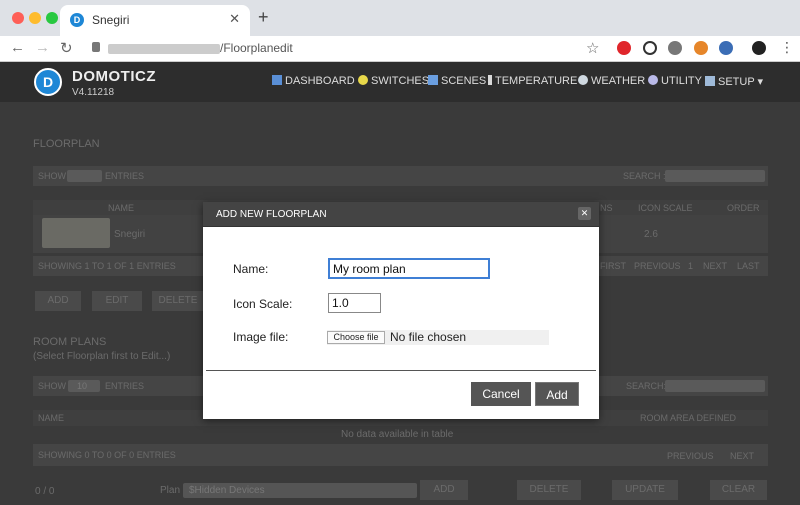 The width and height of the screenshot is (800, 505). What do you see at coordinates (76, 233) in the screenshot?
I see `floorplan-thumbnail` at bounding box center [76, 233].